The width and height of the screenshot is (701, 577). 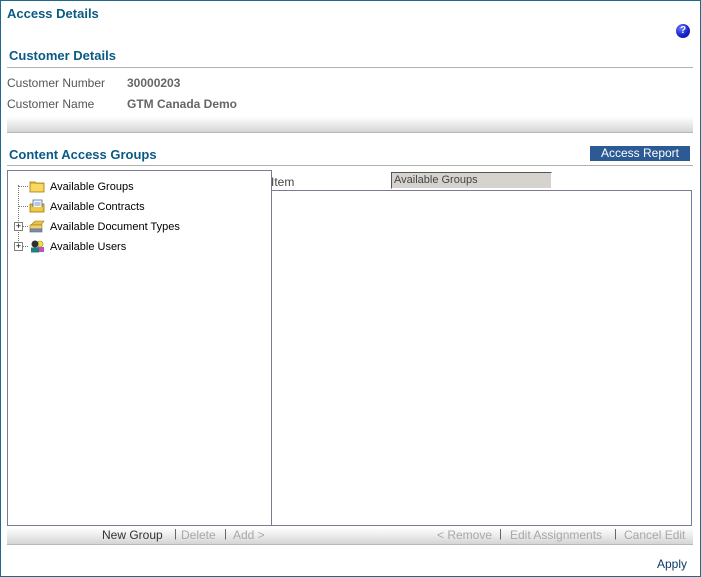 What do you see at coordinates (132, 535) in the screenshot?
I see `new-group-button: New Group` at bounding box center [132, 535].